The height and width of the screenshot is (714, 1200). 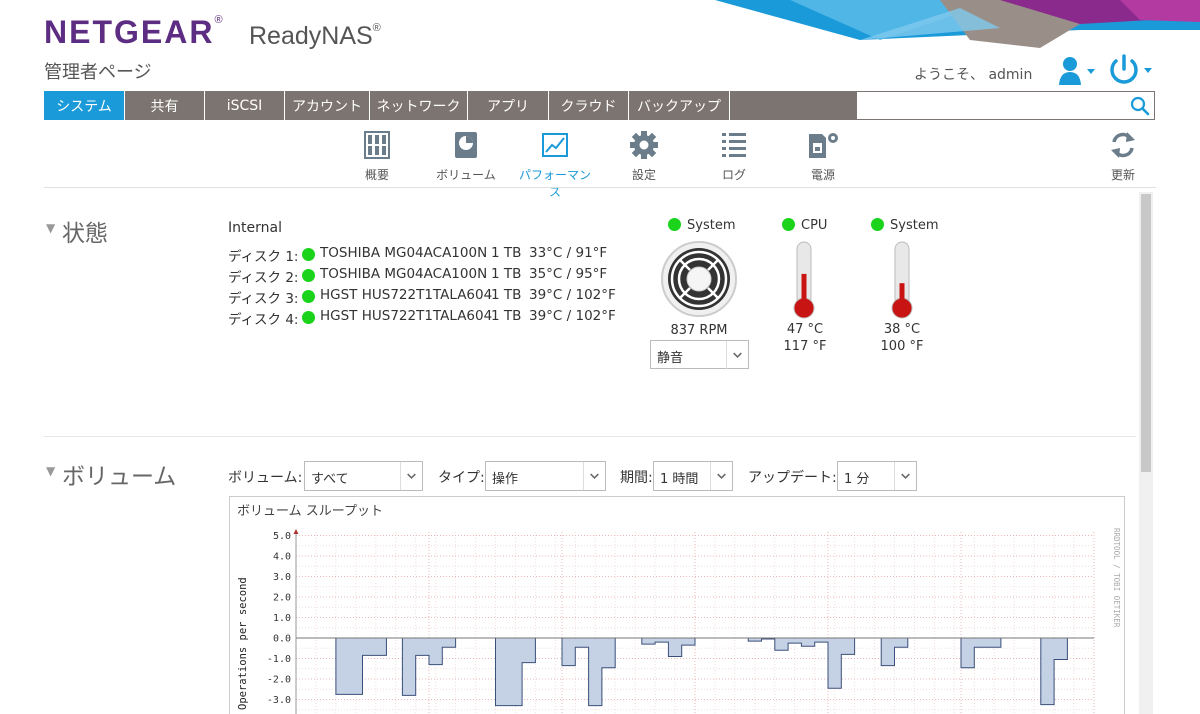 I want to click on system-label: System, so click(x=914, y=225).